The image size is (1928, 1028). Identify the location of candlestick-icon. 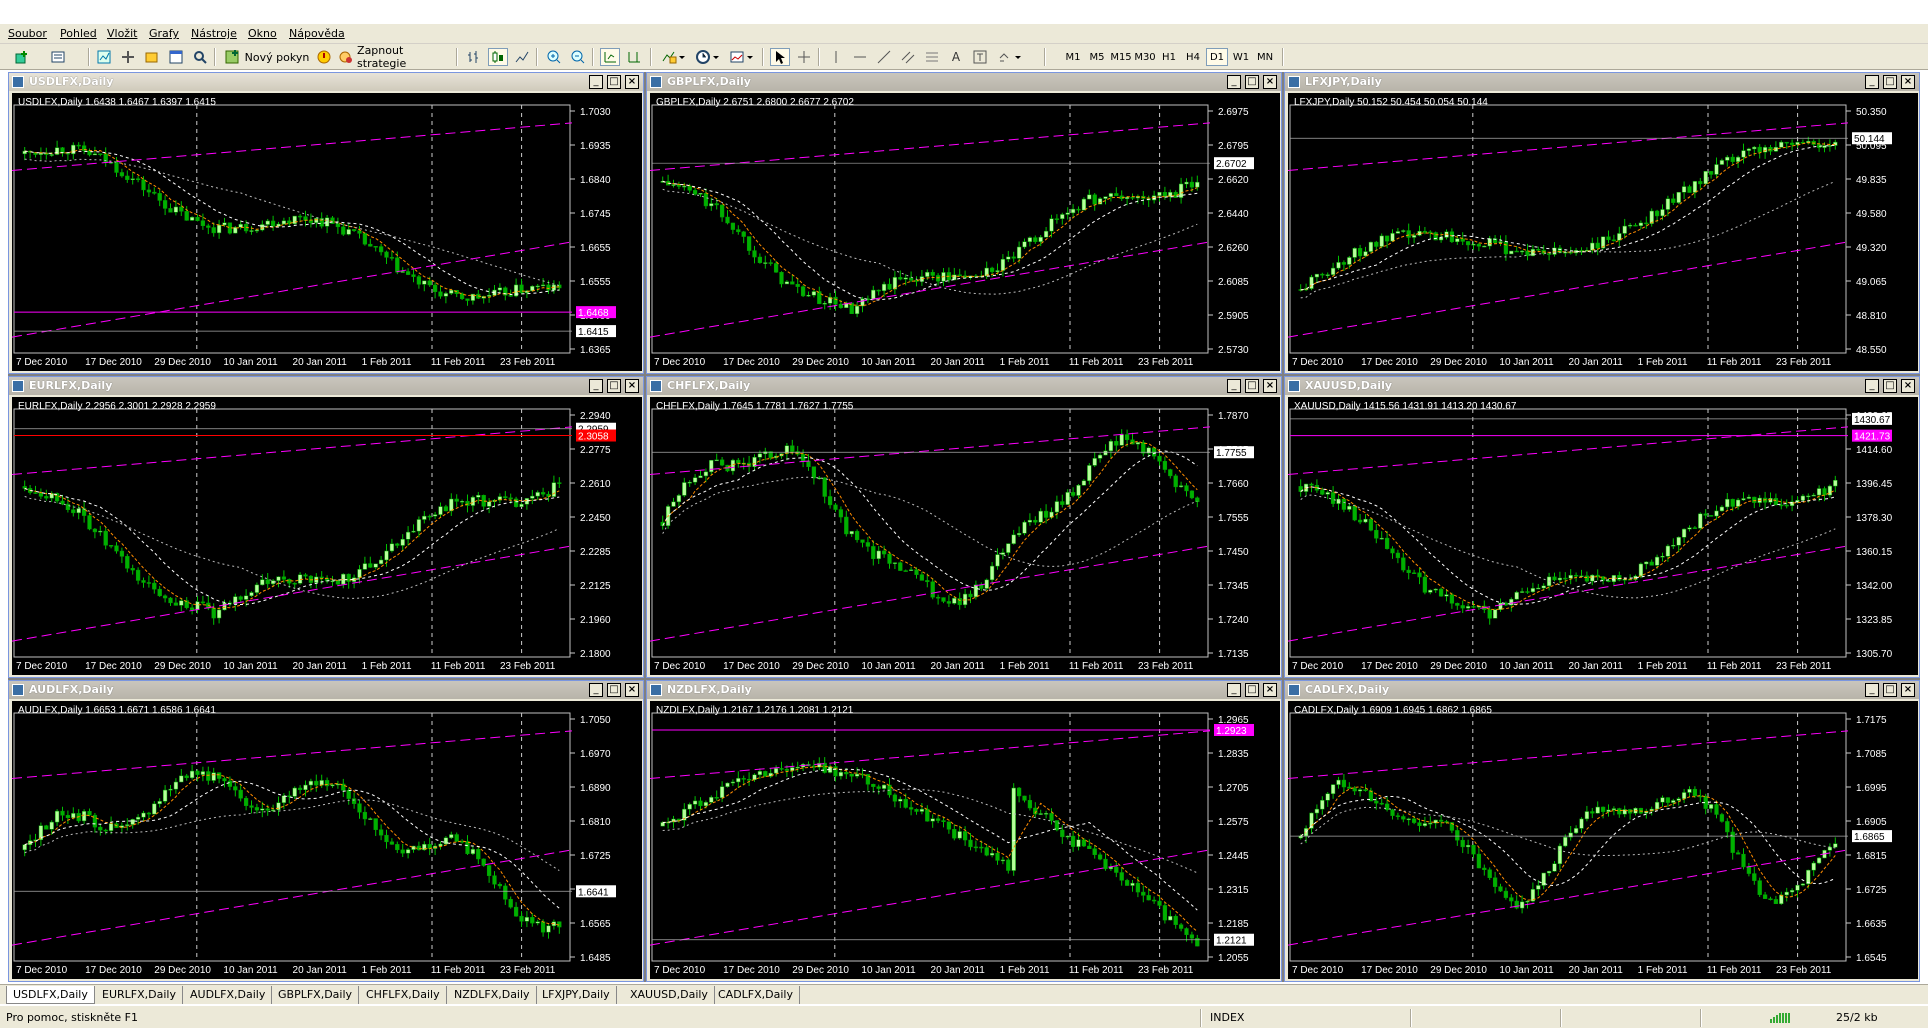
(498, 57).